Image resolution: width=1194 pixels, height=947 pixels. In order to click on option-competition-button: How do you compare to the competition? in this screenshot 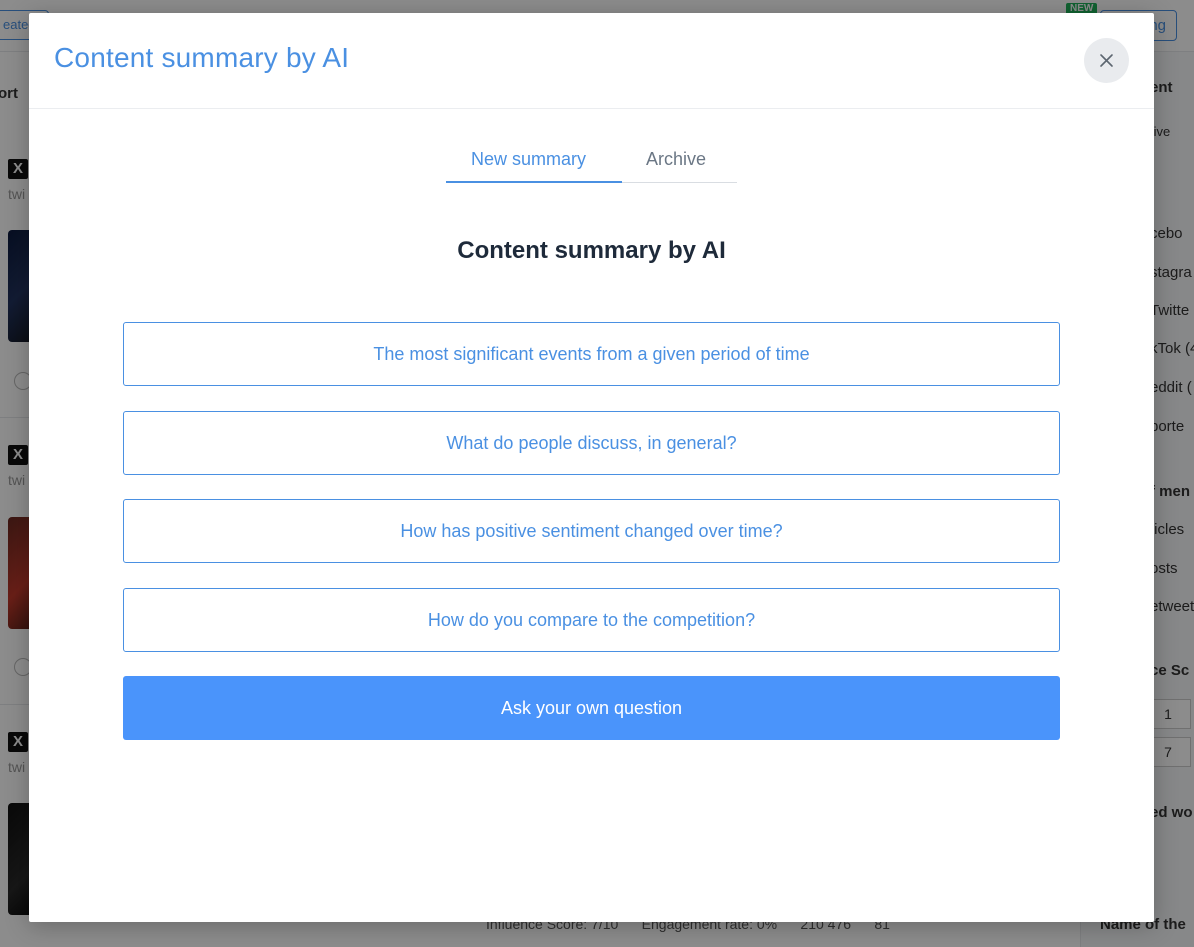, I will do `click(591, 620)`.